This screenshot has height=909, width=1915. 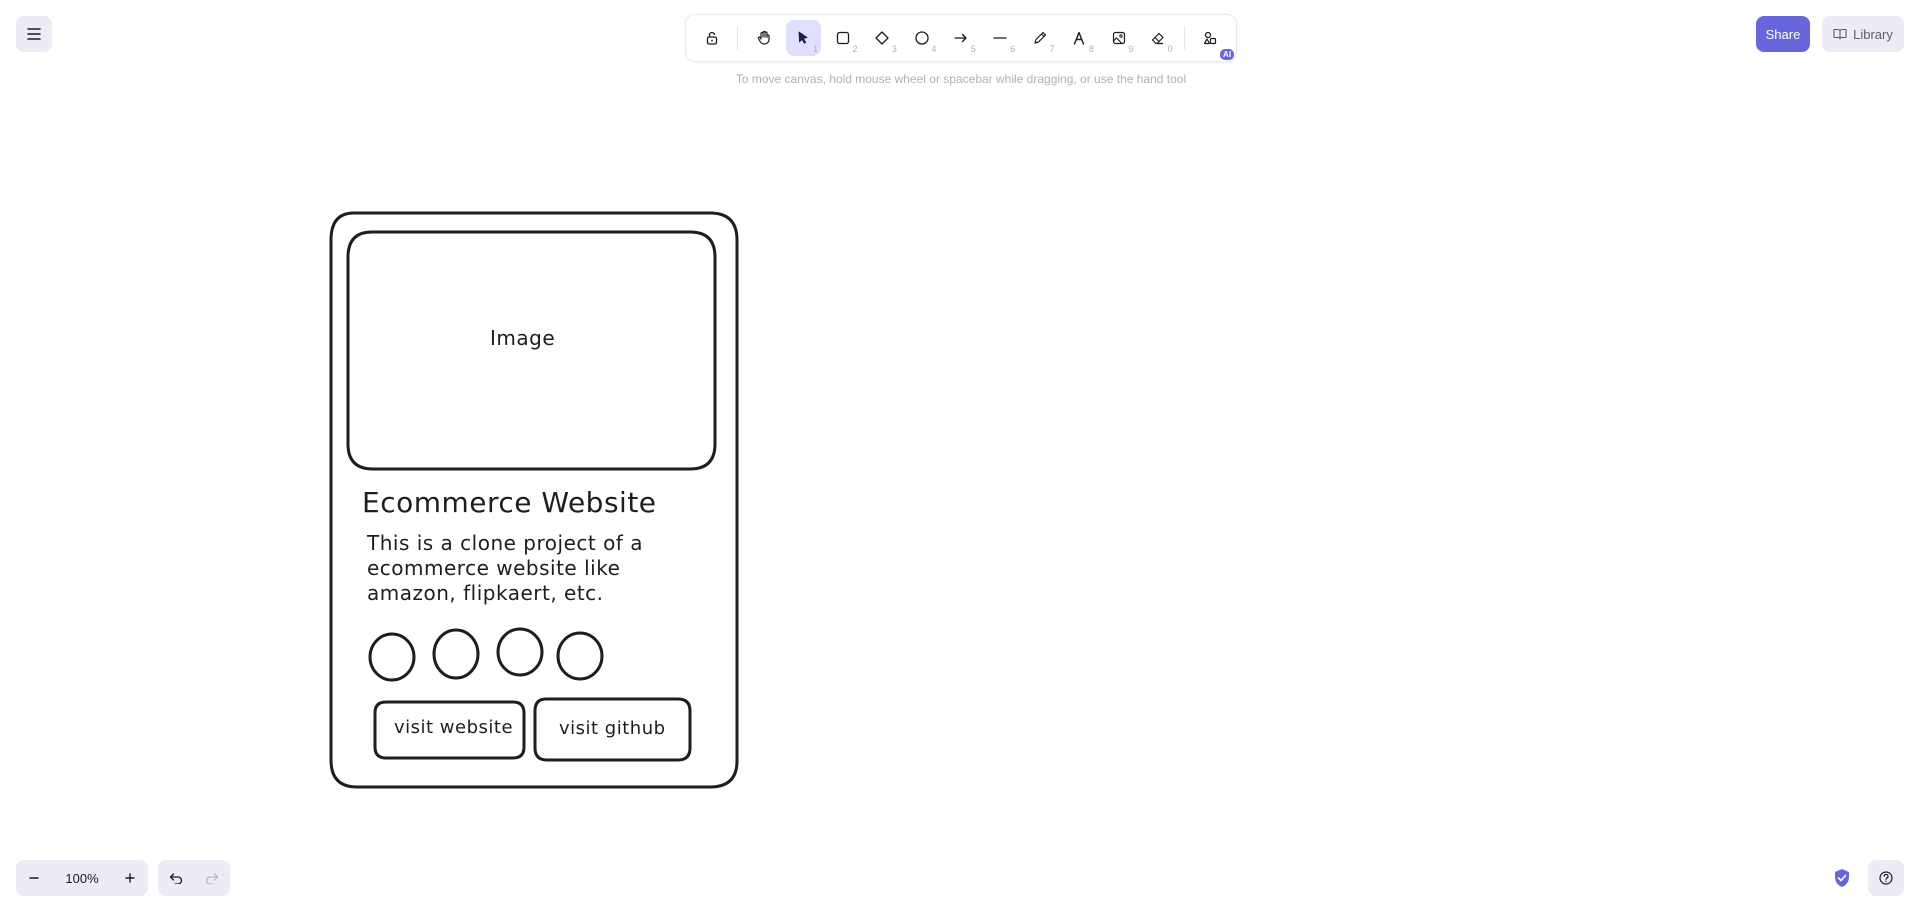 What do you see at coordinates (1170, 49) in the screenshot?
I see `tool-key: 0` at bounding box center [1170, 49].